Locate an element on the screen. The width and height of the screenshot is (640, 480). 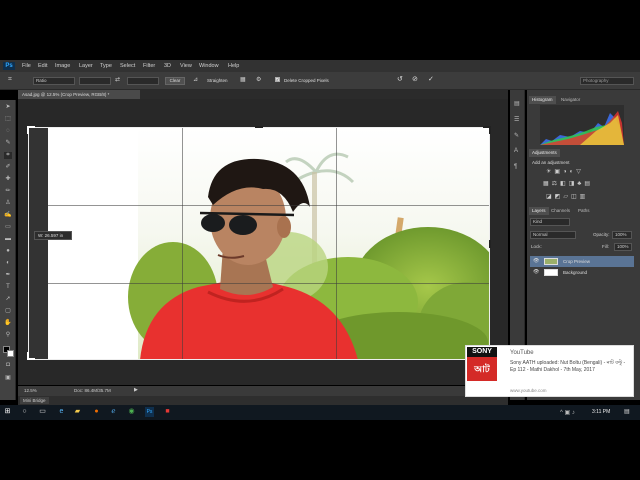
notification-title: YouTube is located at coordinates (522, 353).